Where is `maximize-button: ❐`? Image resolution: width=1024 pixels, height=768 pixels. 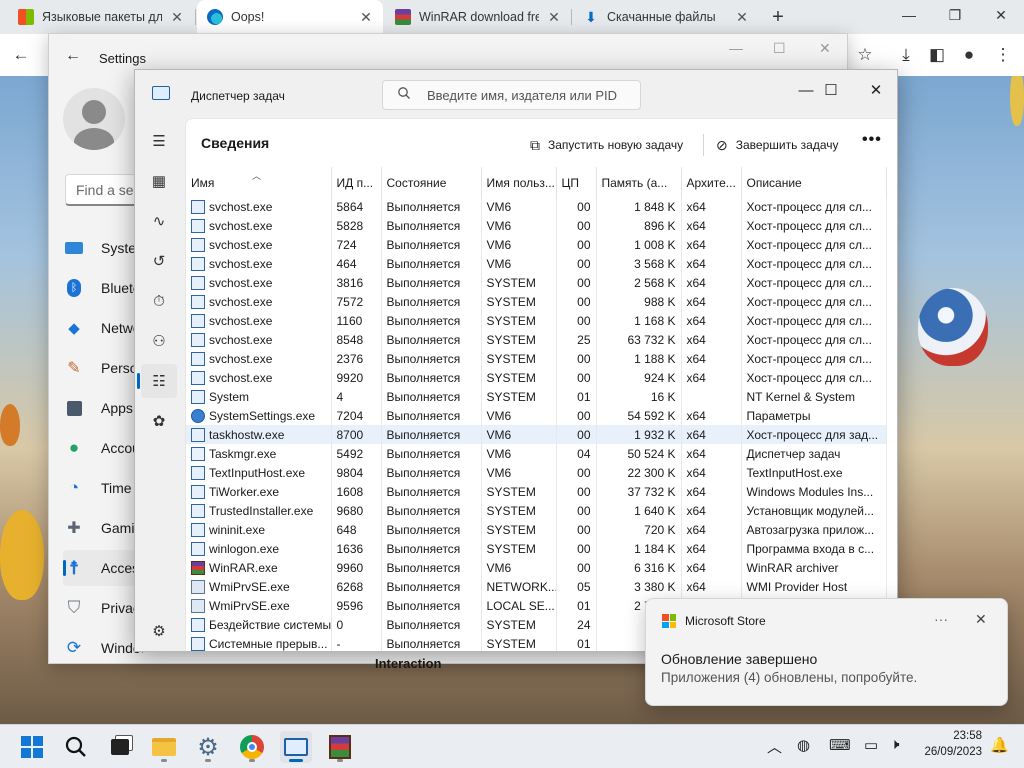 maximize-button: ❐ is located at coordinates (955, 15).